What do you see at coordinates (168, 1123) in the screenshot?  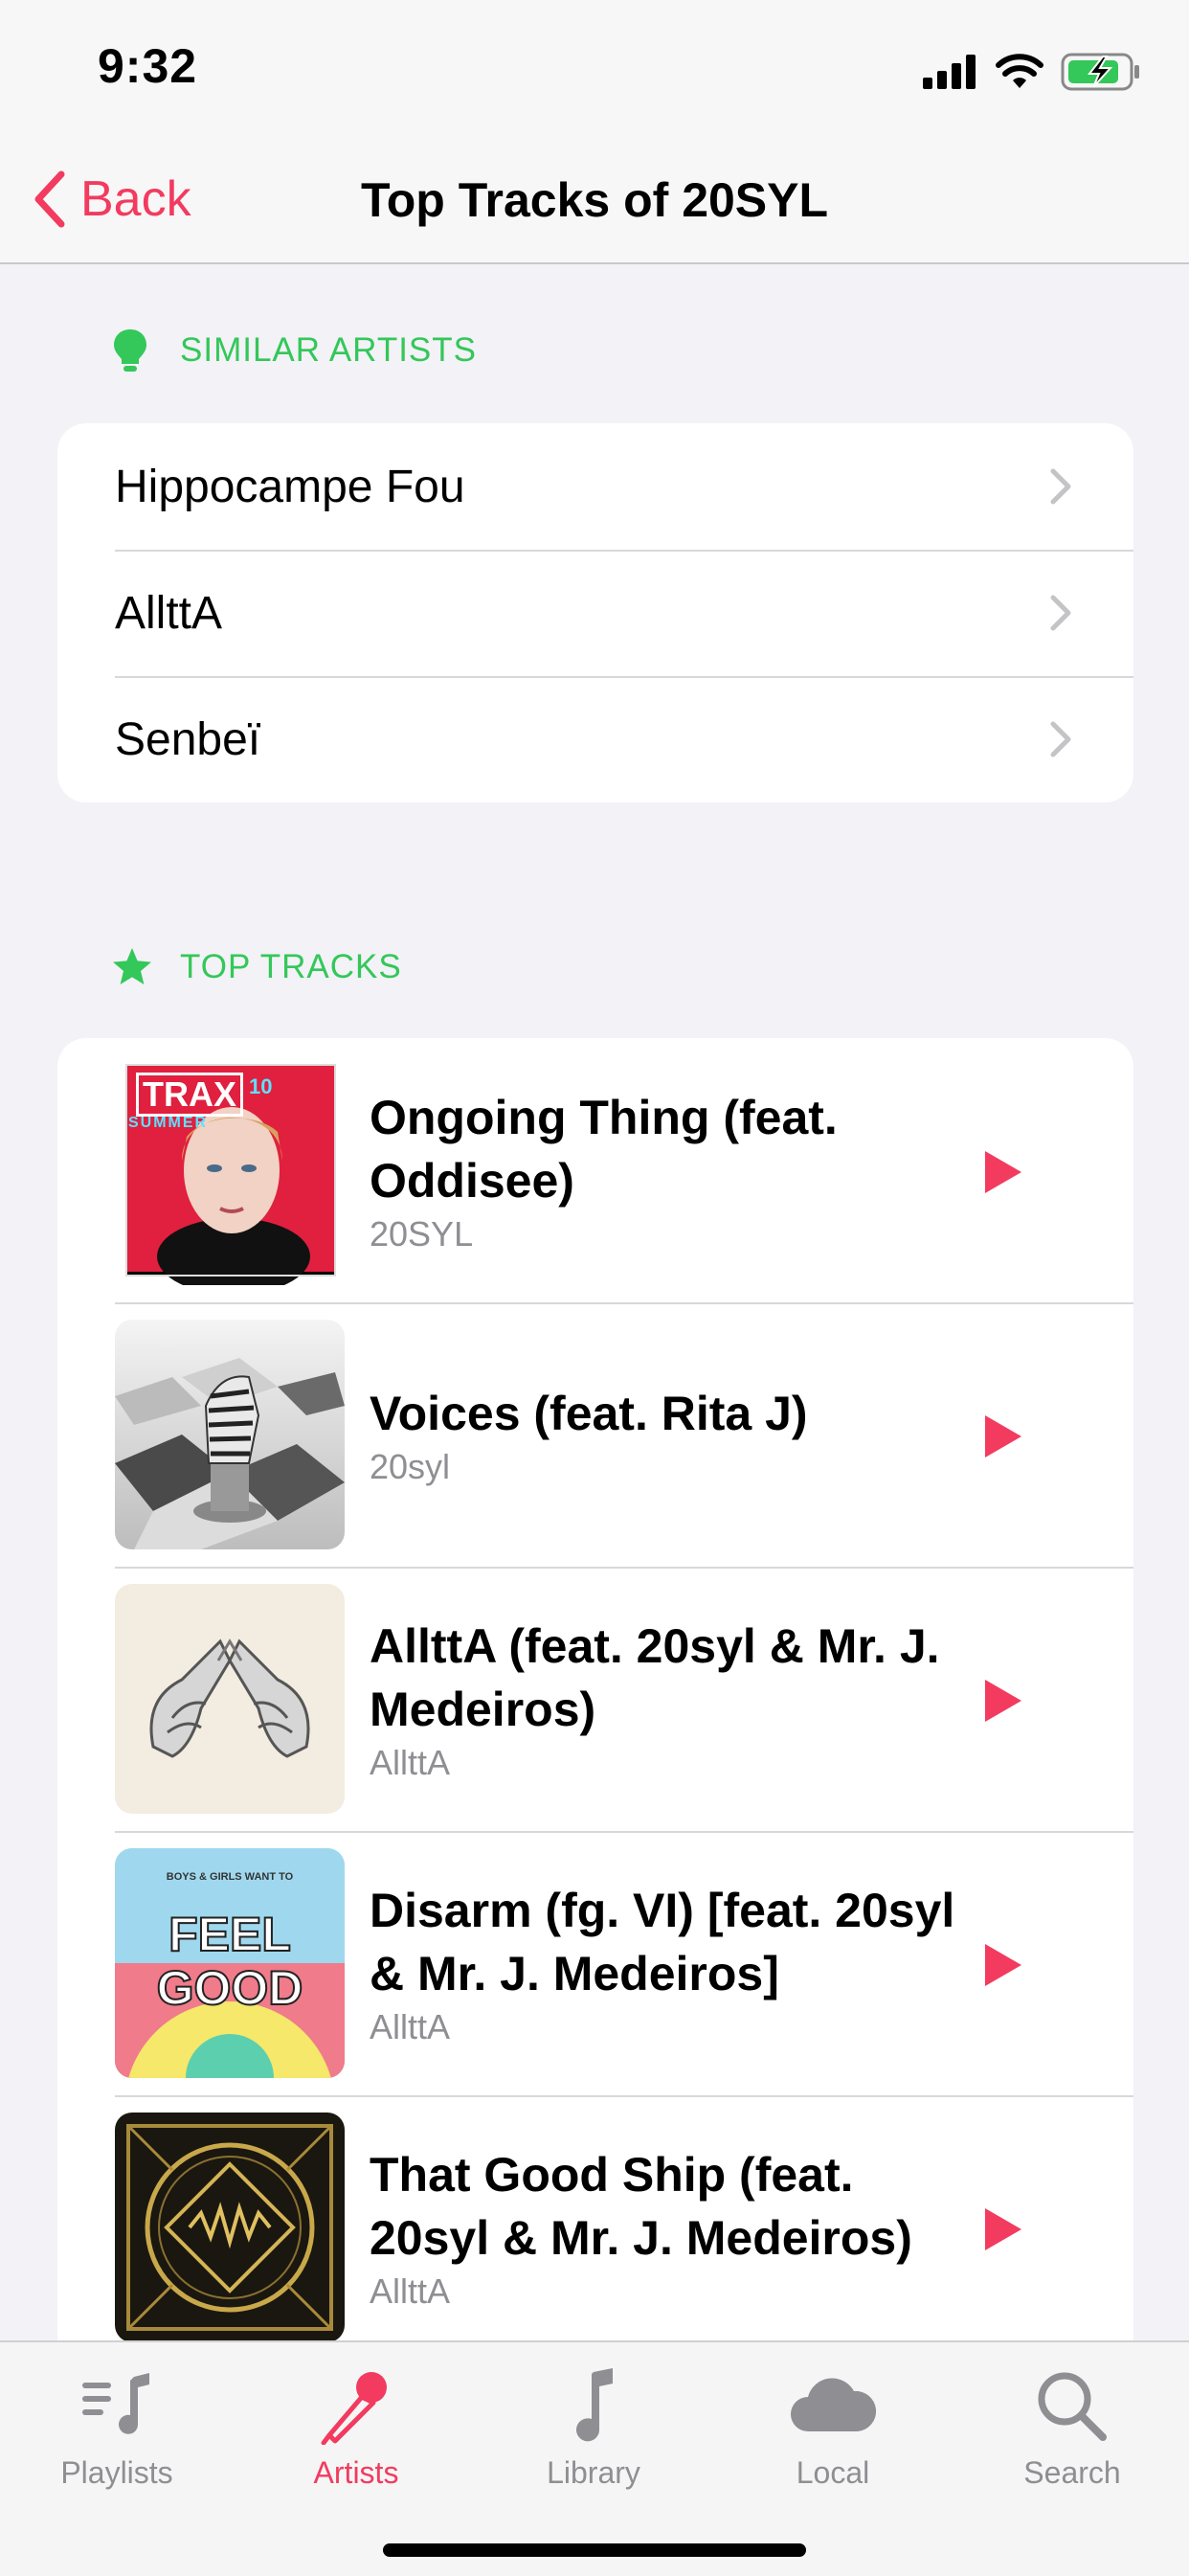 I see `album-art-sublabel: SUMMER` at bounding box center [168, 1123].